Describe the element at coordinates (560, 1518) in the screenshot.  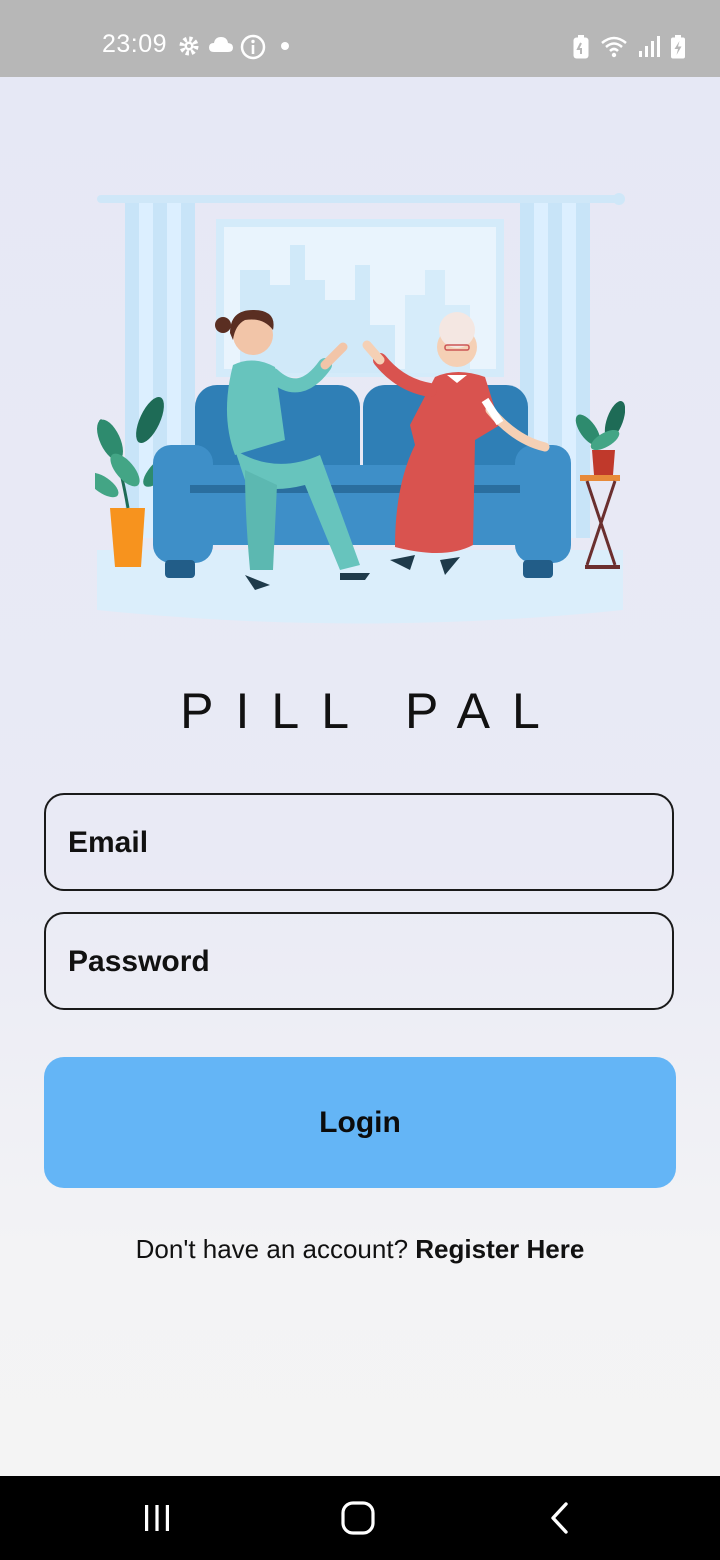
I see `back-icon` at that location.